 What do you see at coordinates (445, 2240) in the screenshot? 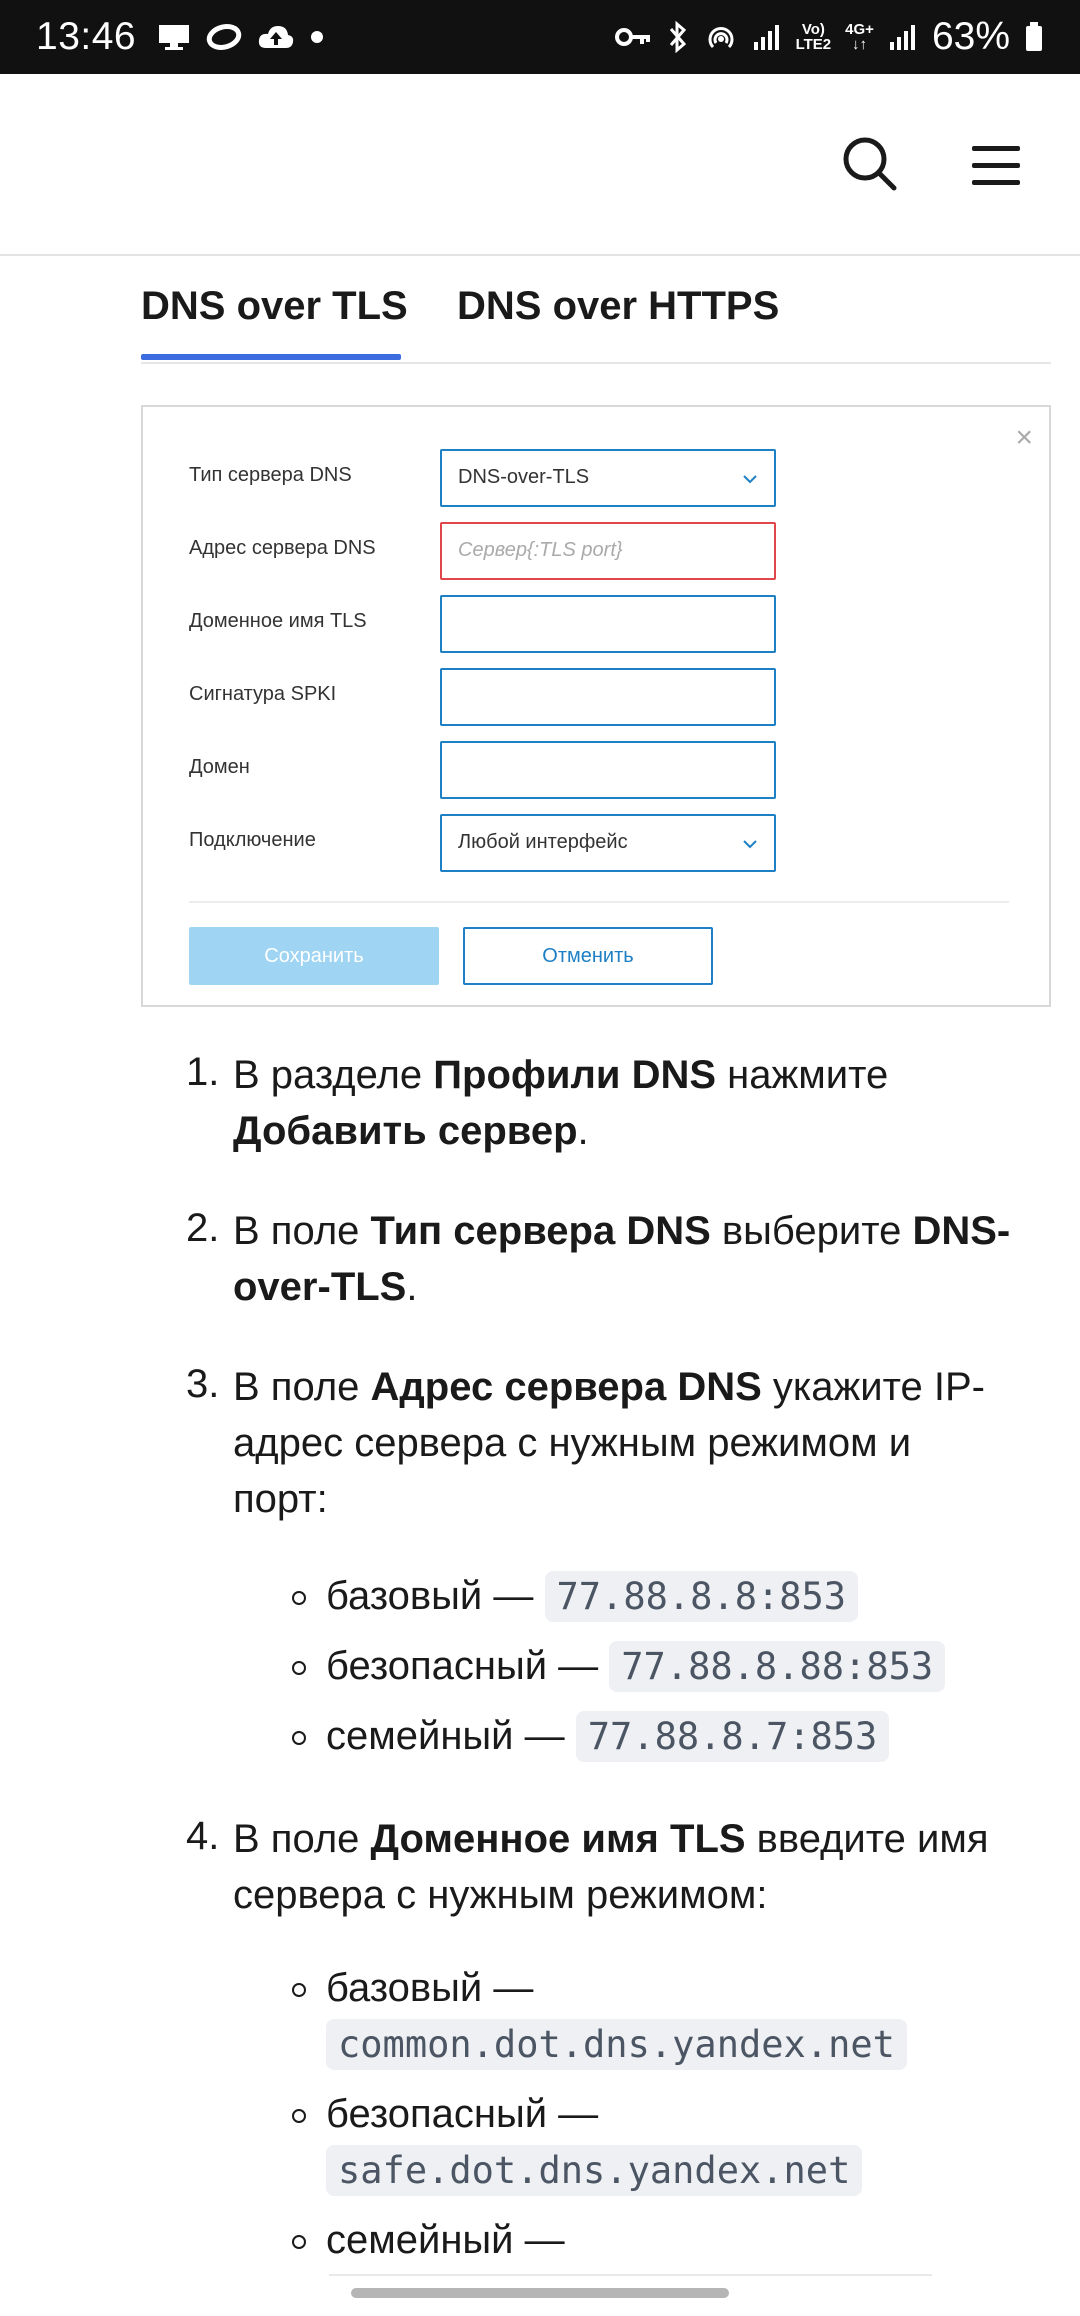
I see `host-item-label: семейный —` at bounding box center [445, 2240].